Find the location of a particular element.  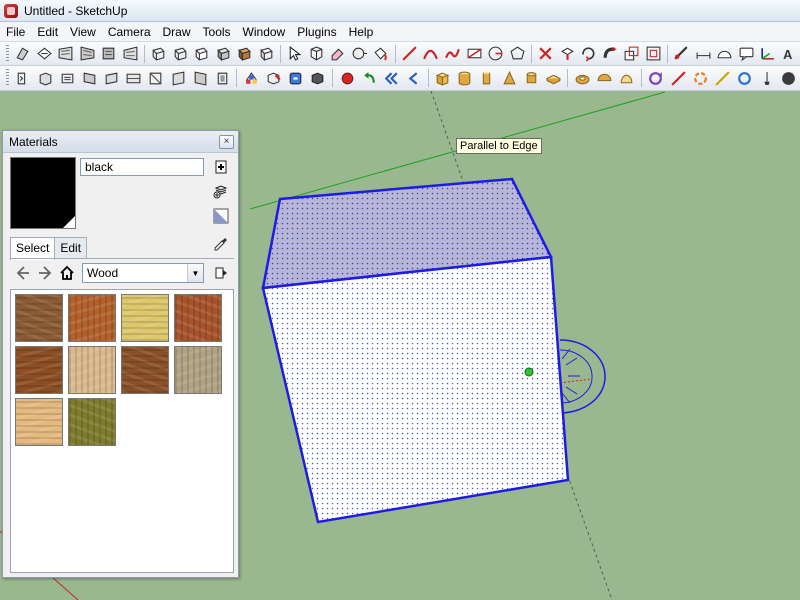

section-plane-icon is located at coordinates (222, 78).